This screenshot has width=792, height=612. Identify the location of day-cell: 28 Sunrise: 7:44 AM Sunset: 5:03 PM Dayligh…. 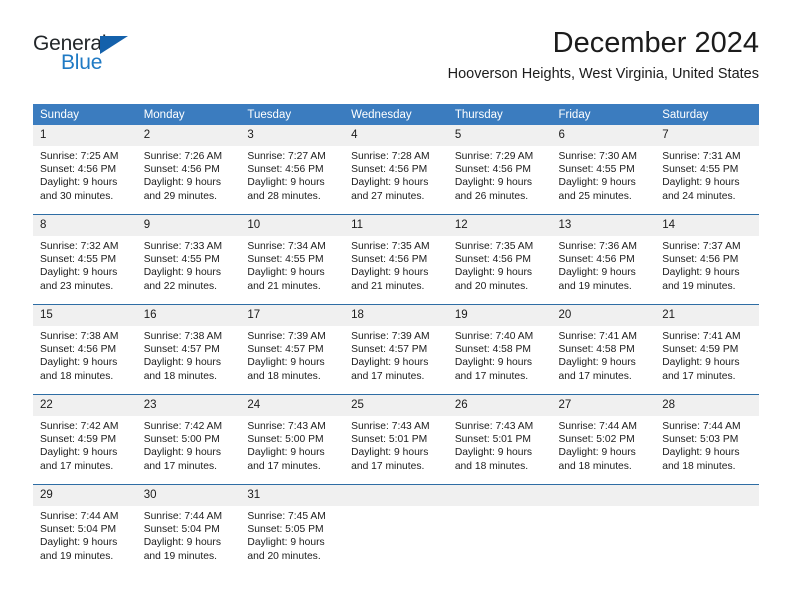
(707, 439).